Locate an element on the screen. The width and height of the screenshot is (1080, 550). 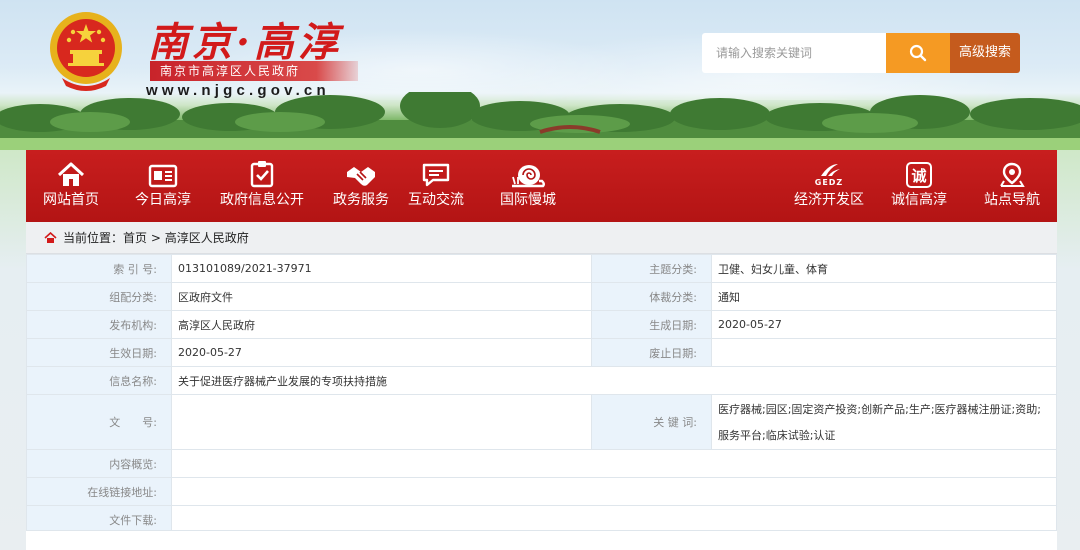
table-row: 在线链接地址: is located at coordinates (541, 491).